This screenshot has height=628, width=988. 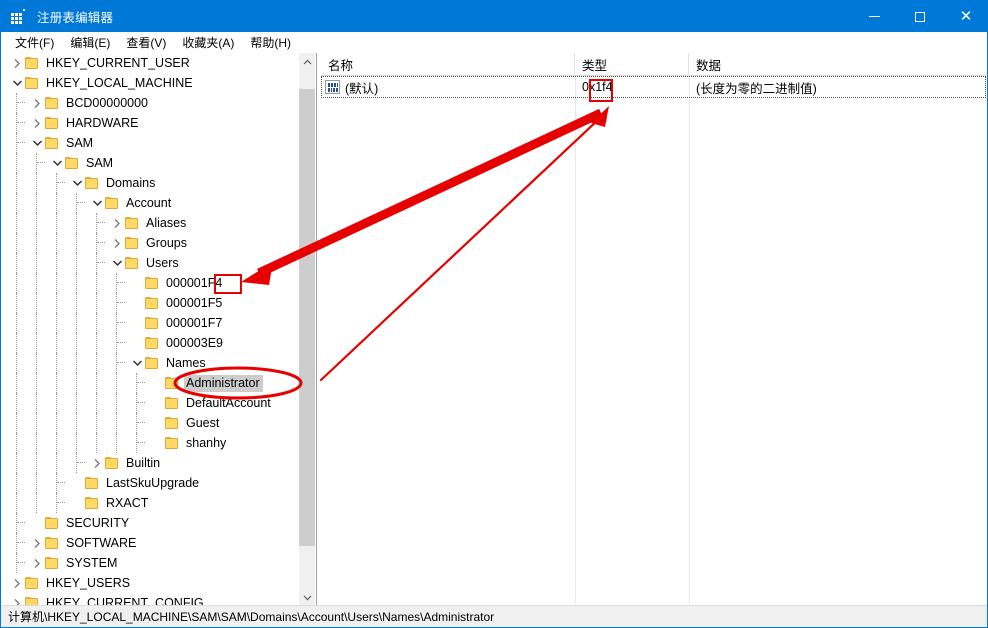 What do you see at coordinates (965, 16) in the screenshot?
I see `close-button: ✕` at bounding box center [965, 16].